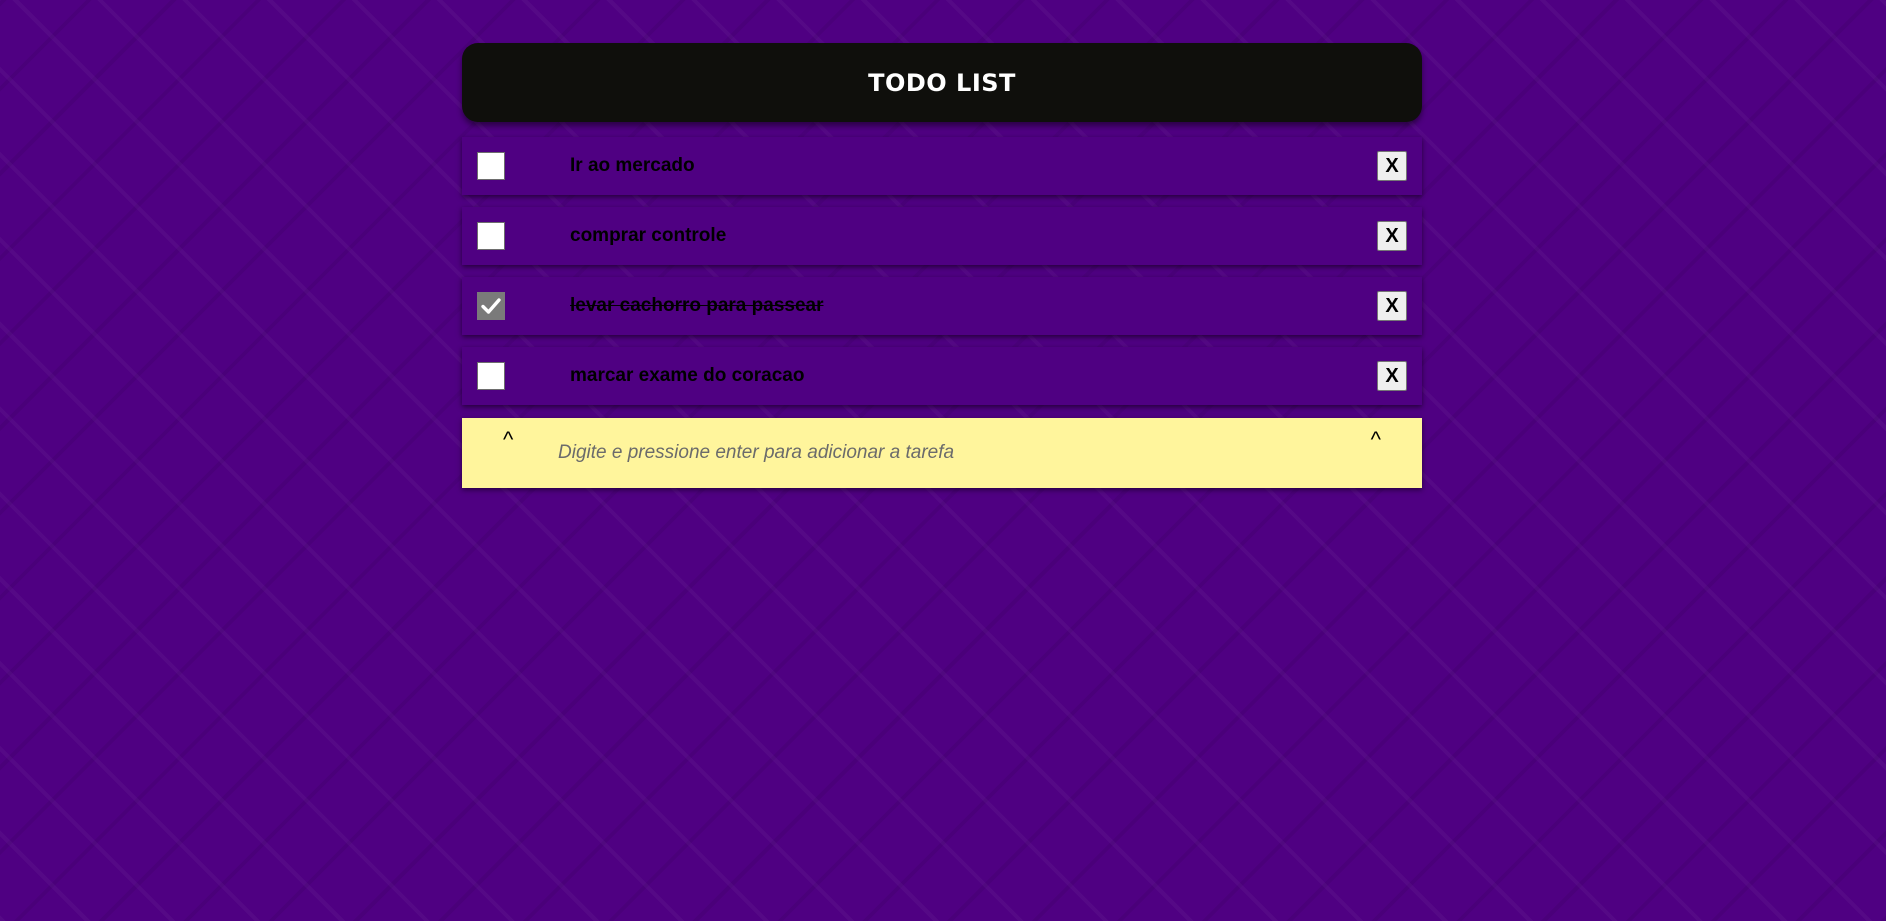  What do you see at coordinates (942, 376) in the screenshot?
I see `task-item: marcar exame do coracao X` at bounding box center [942, 376].